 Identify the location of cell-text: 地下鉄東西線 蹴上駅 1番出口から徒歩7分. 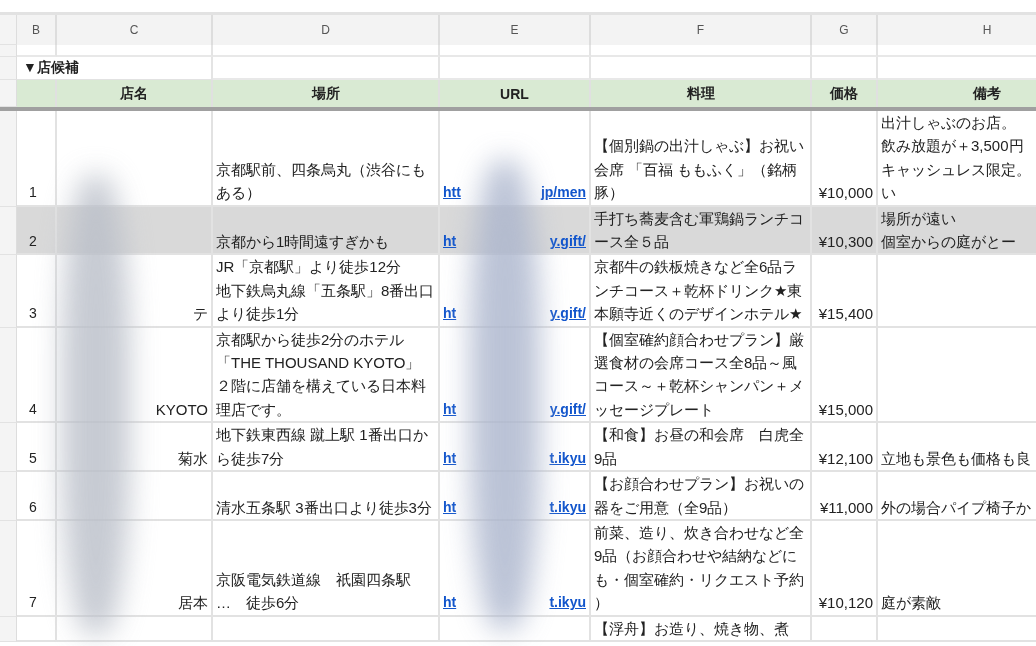
(322, 447).